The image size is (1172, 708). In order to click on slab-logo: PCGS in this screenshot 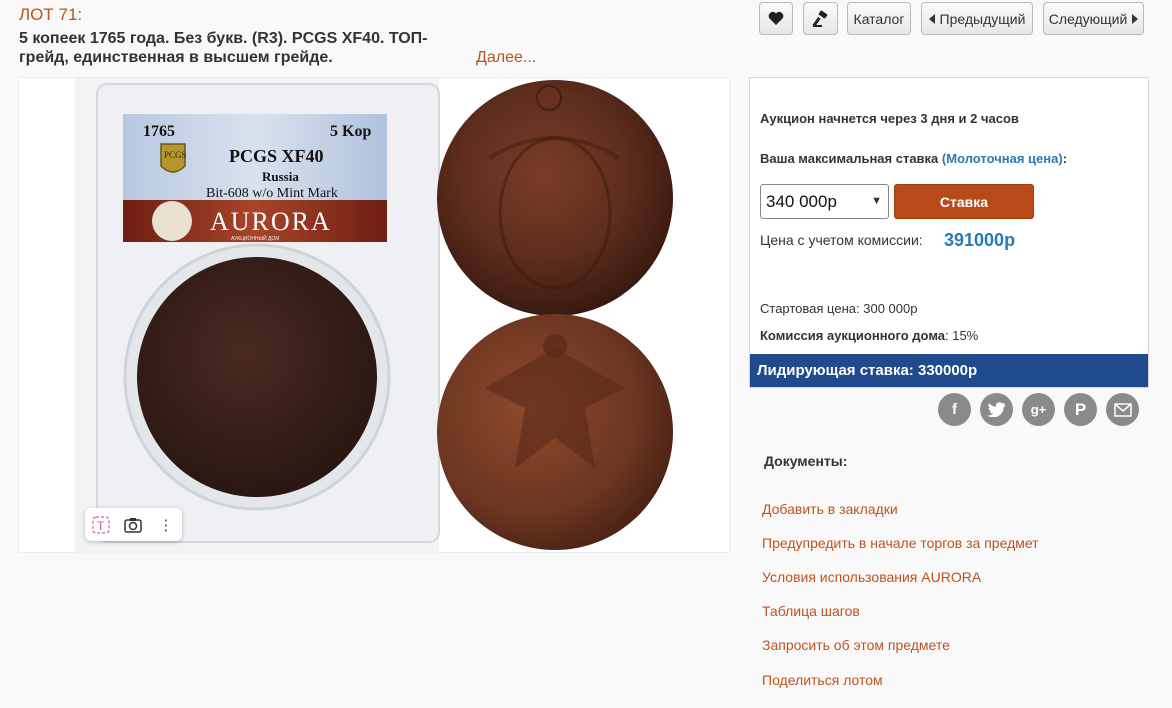, I will do `click(175, 155)`.